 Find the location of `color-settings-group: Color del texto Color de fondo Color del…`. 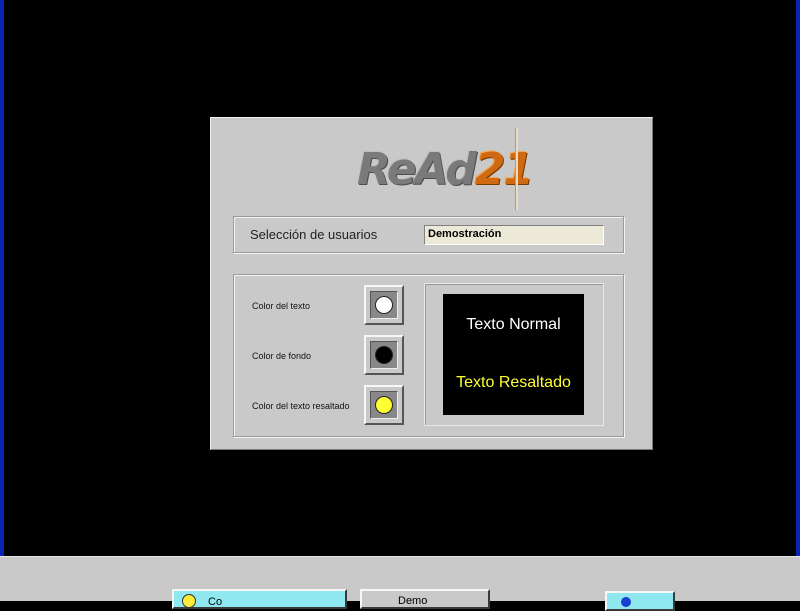

color-settings-group: Color del texto Color de fondo Color del… is located at coordinates (428, 355).